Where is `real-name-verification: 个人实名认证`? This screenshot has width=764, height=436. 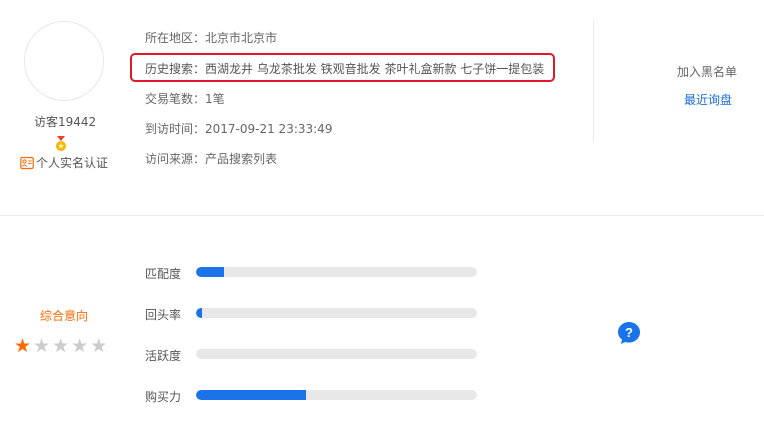
real-name-verification: 个人实名认证 is located at coordinates (64, 162).